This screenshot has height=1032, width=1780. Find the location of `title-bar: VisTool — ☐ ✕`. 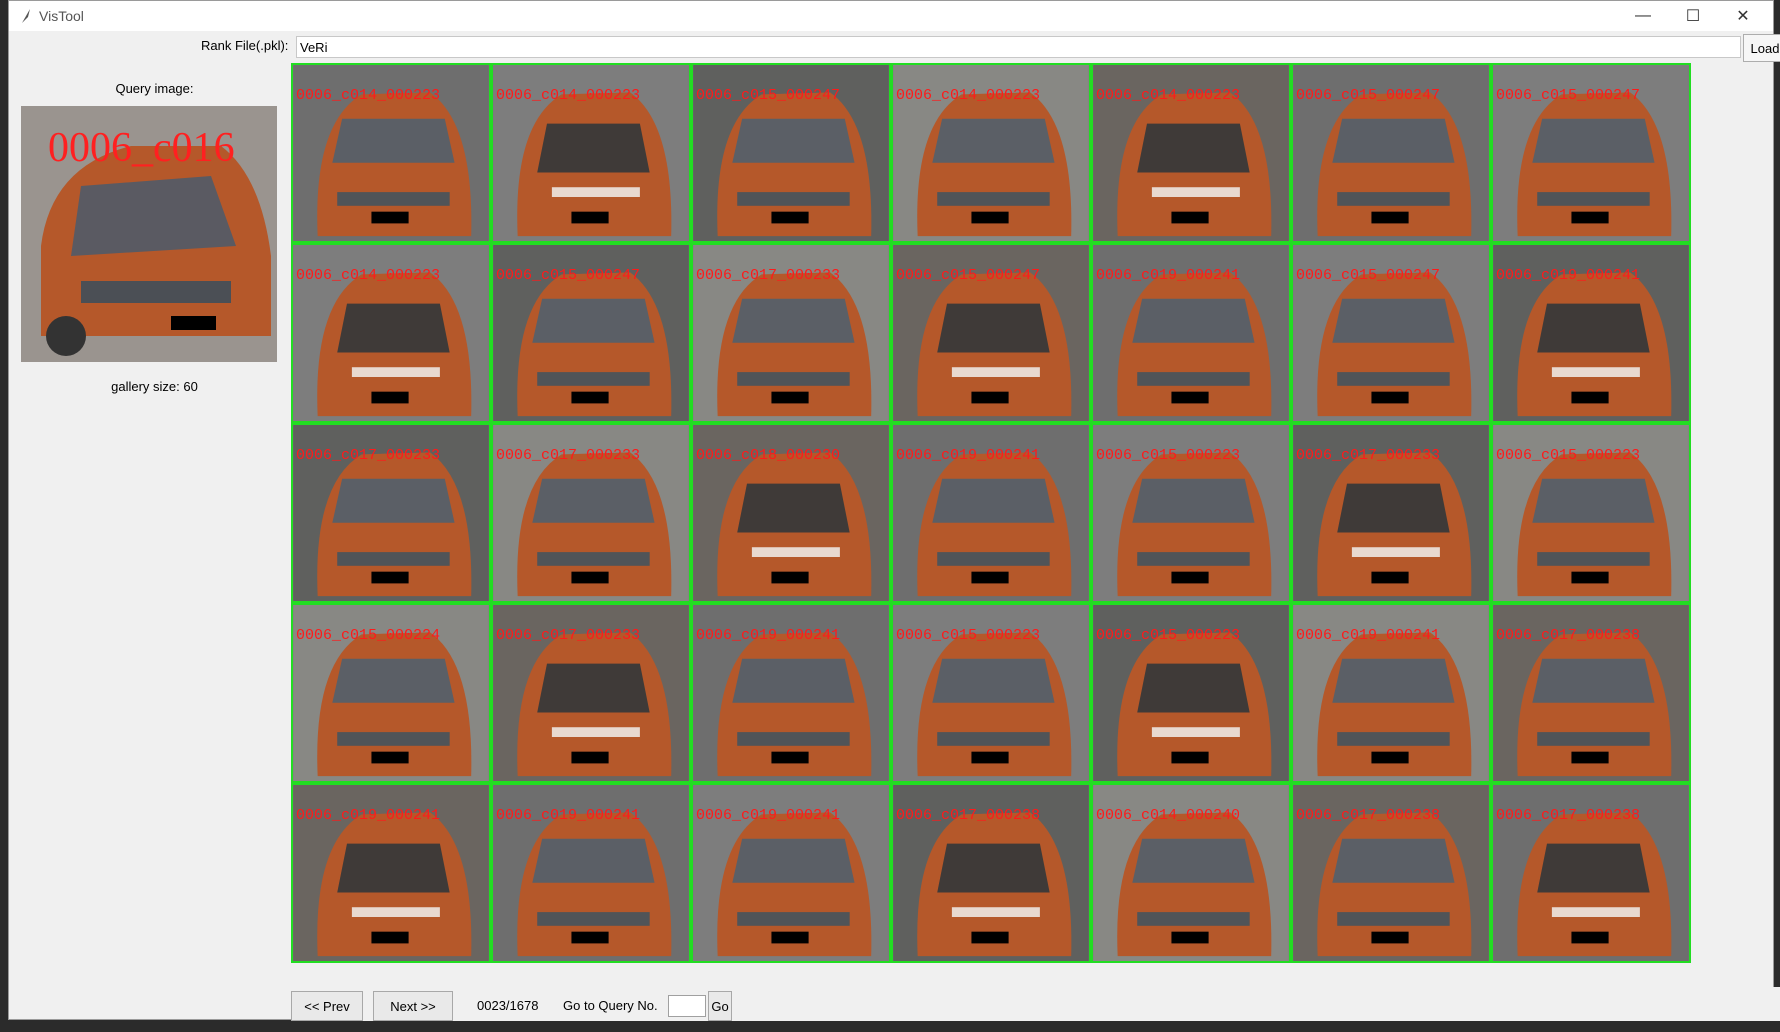

title-bar: VisTool — ☐ ✕ is located at coordinates (891, 16).